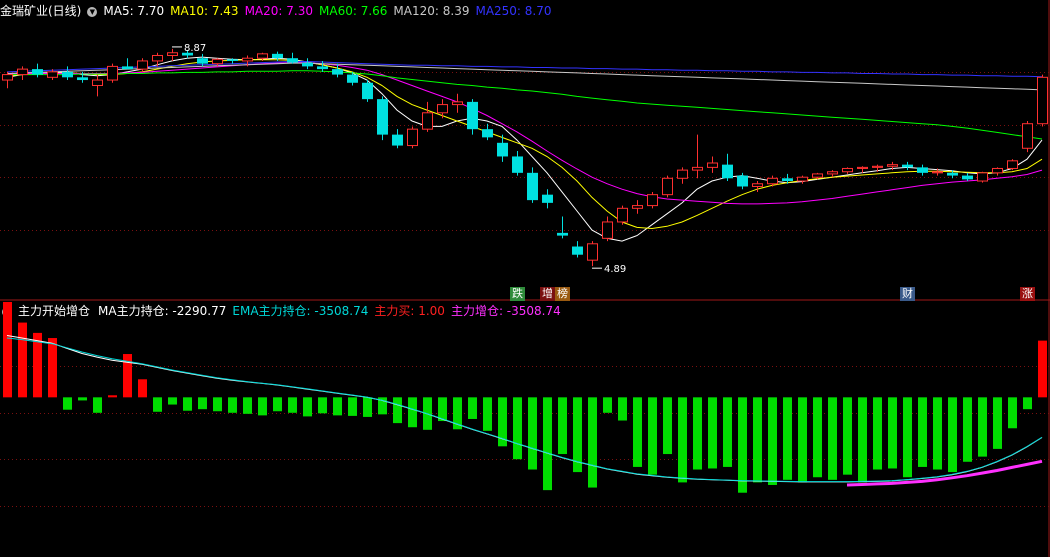 The width and height of the screenshot is (1050, 557). I want to click on signal-badge: 财, so click(907, 294).